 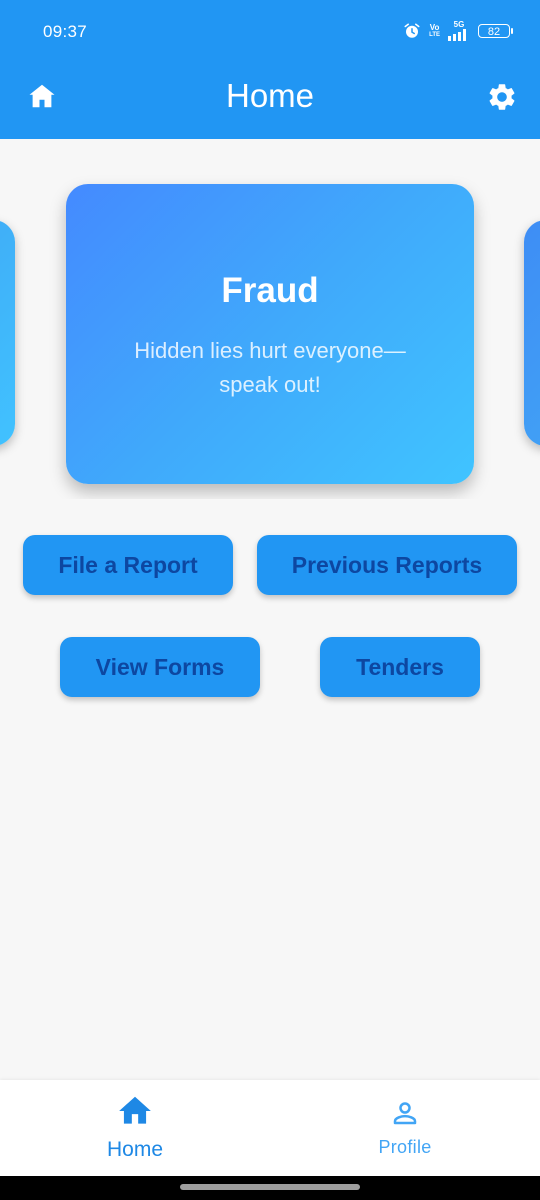 I want to click on home-icon, so click(x=135, y=1111).